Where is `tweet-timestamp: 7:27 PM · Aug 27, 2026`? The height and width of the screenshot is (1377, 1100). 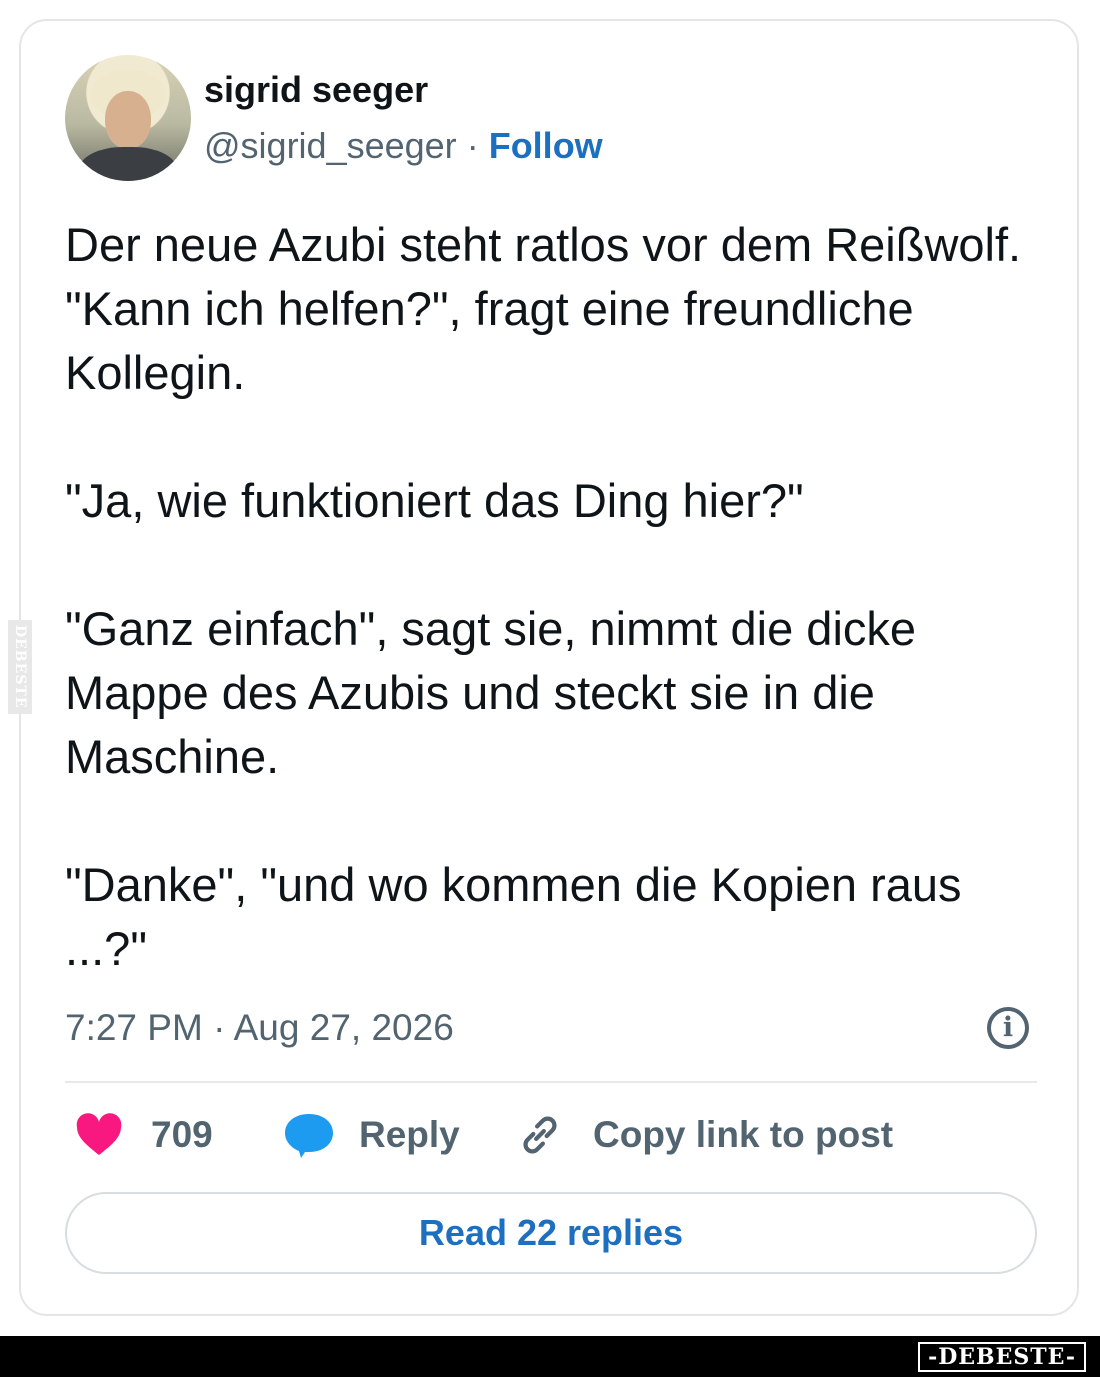 tweet-timestamp: 7:27 PM · Aug 27, 2026 is located at coordinates (259, 1028).